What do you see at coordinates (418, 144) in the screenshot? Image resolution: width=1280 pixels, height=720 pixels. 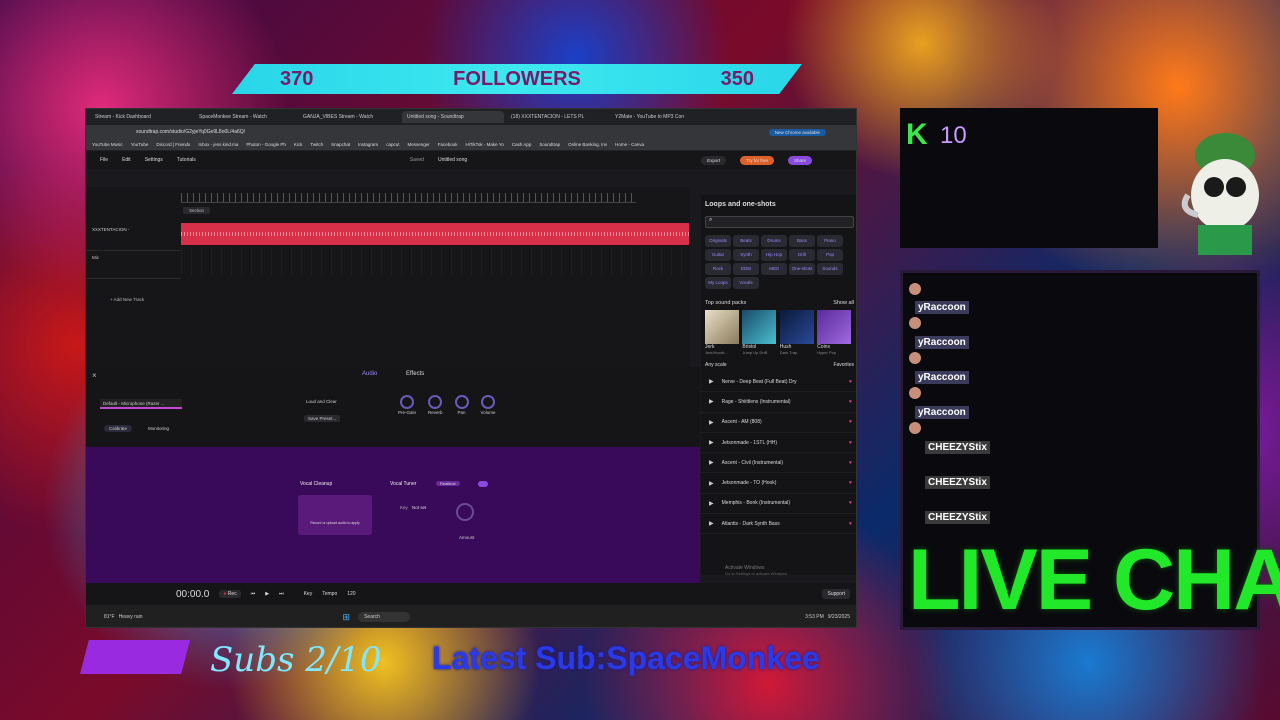 I see `bookmark: Messenger` at bounding box center [418, 144].